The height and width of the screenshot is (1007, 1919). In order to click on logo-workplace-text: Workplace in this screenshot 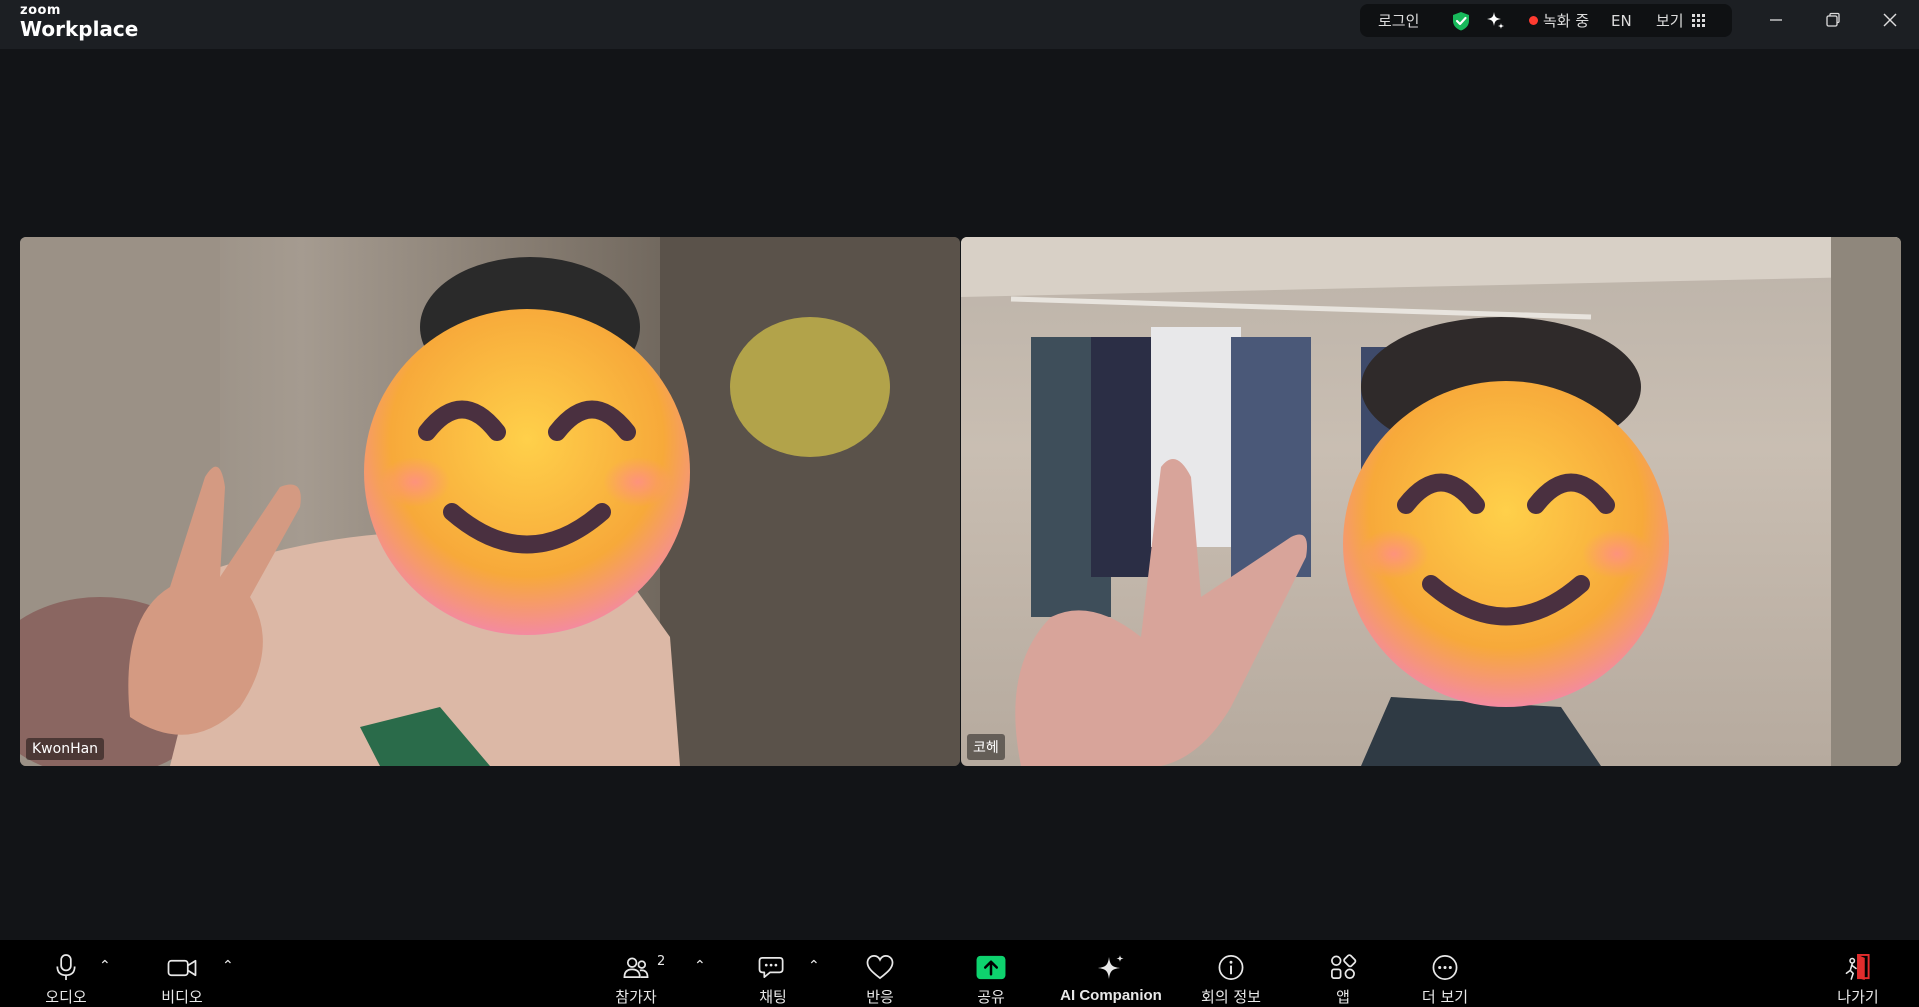, I will do `click(79, 29)`.